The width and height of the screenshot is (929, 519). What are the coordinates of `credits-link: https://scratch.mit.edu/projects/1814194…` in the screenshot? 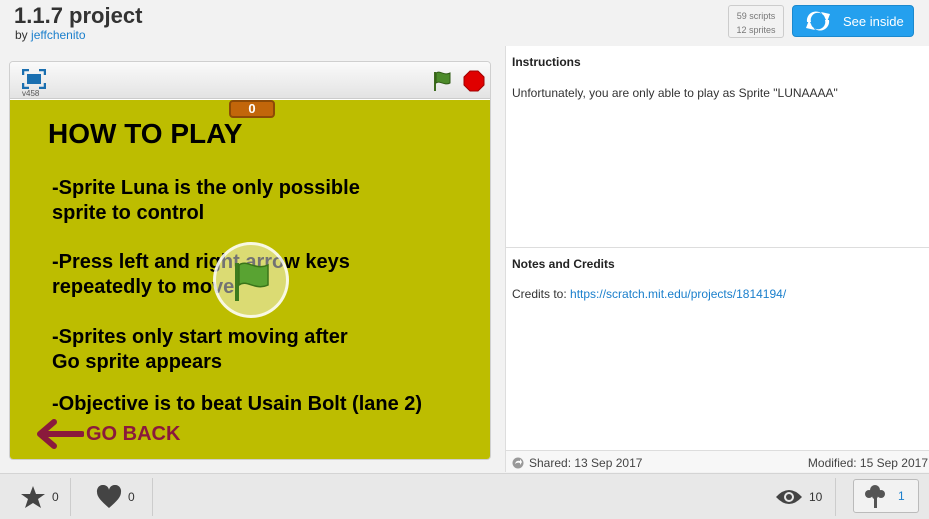 It's located at (678, 294).